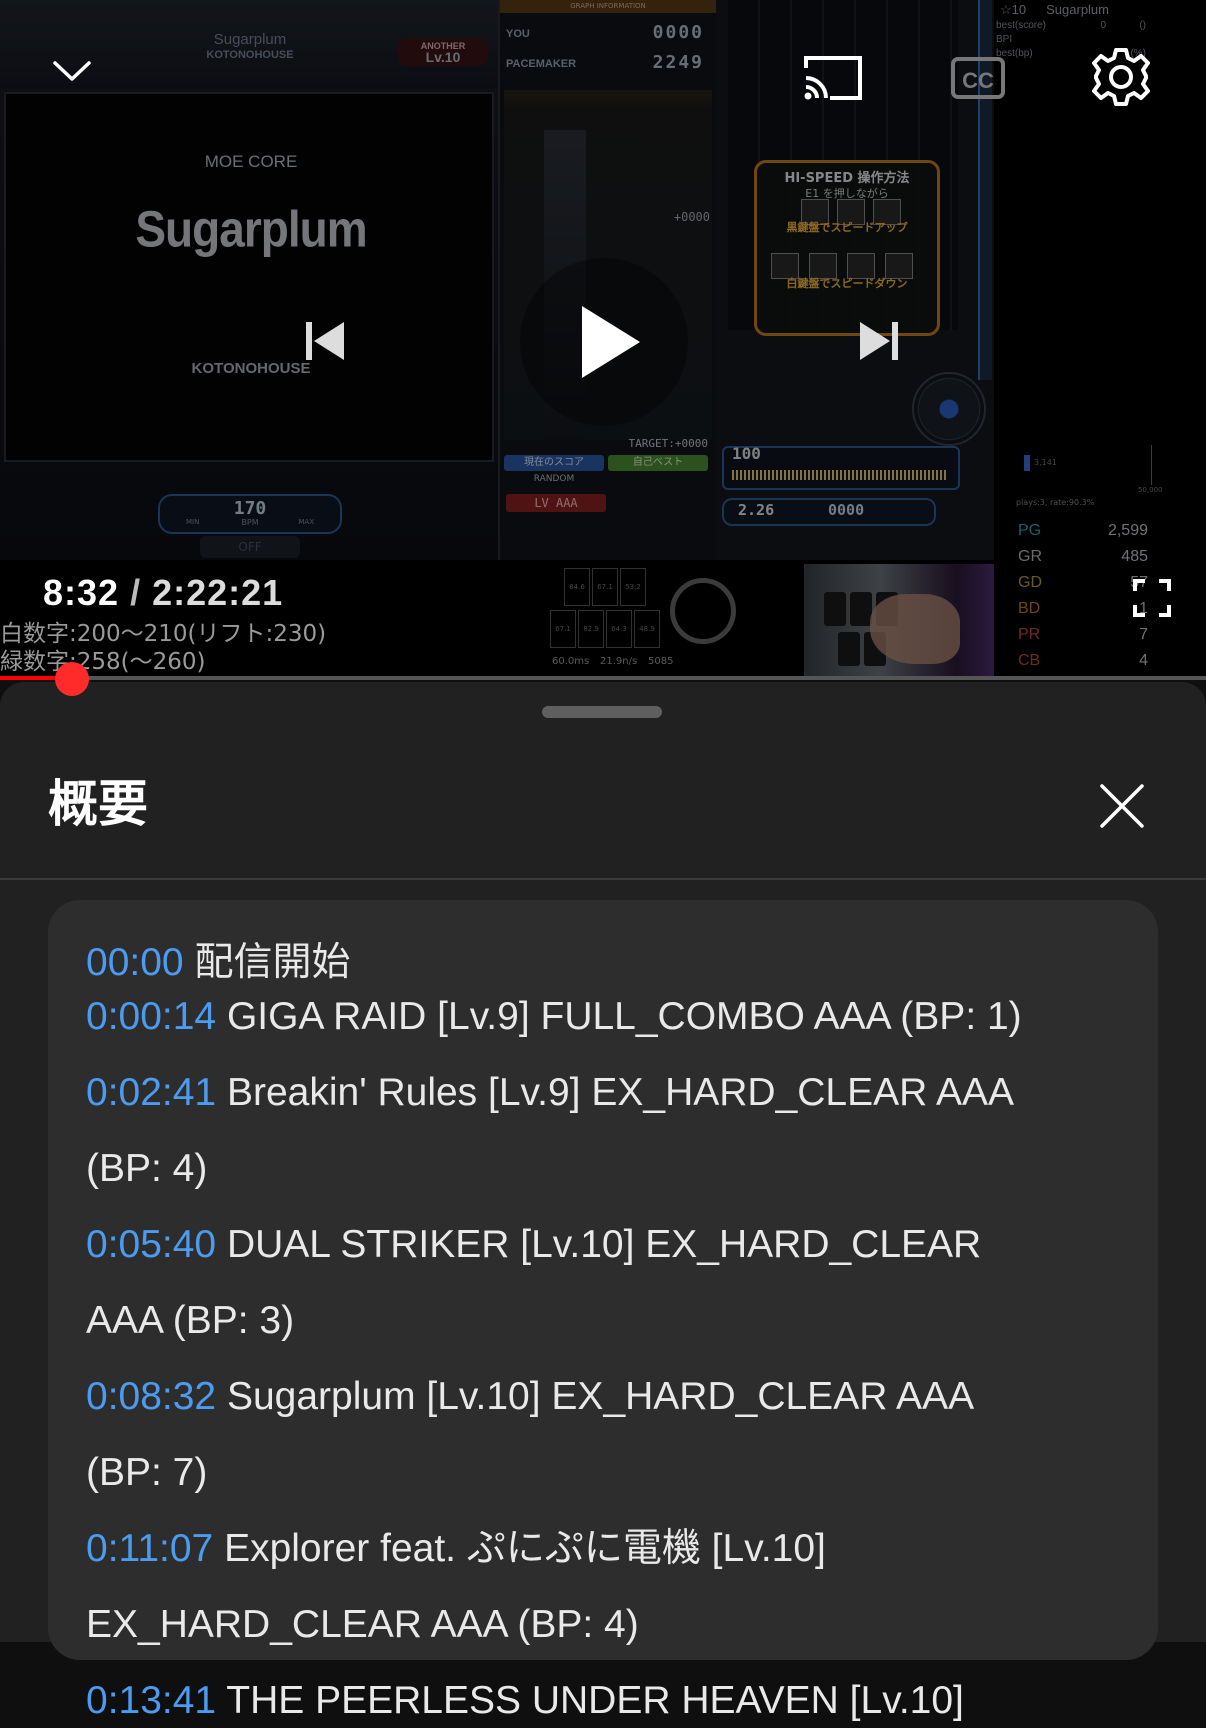 The image size is (1206, 1728). Describe the element at coordinates (267, 962) in the screenshot. I see `chapter-text: 配信開始` at that location.